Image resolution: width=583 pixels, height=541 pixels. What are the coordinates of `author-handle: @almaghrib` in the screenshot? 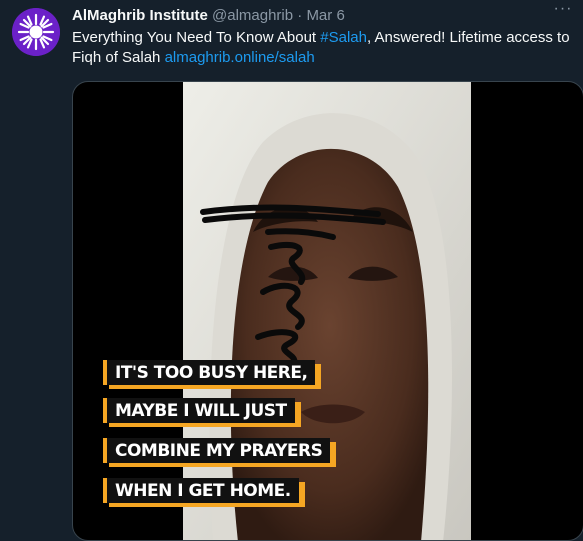 It's located at (252, 15).